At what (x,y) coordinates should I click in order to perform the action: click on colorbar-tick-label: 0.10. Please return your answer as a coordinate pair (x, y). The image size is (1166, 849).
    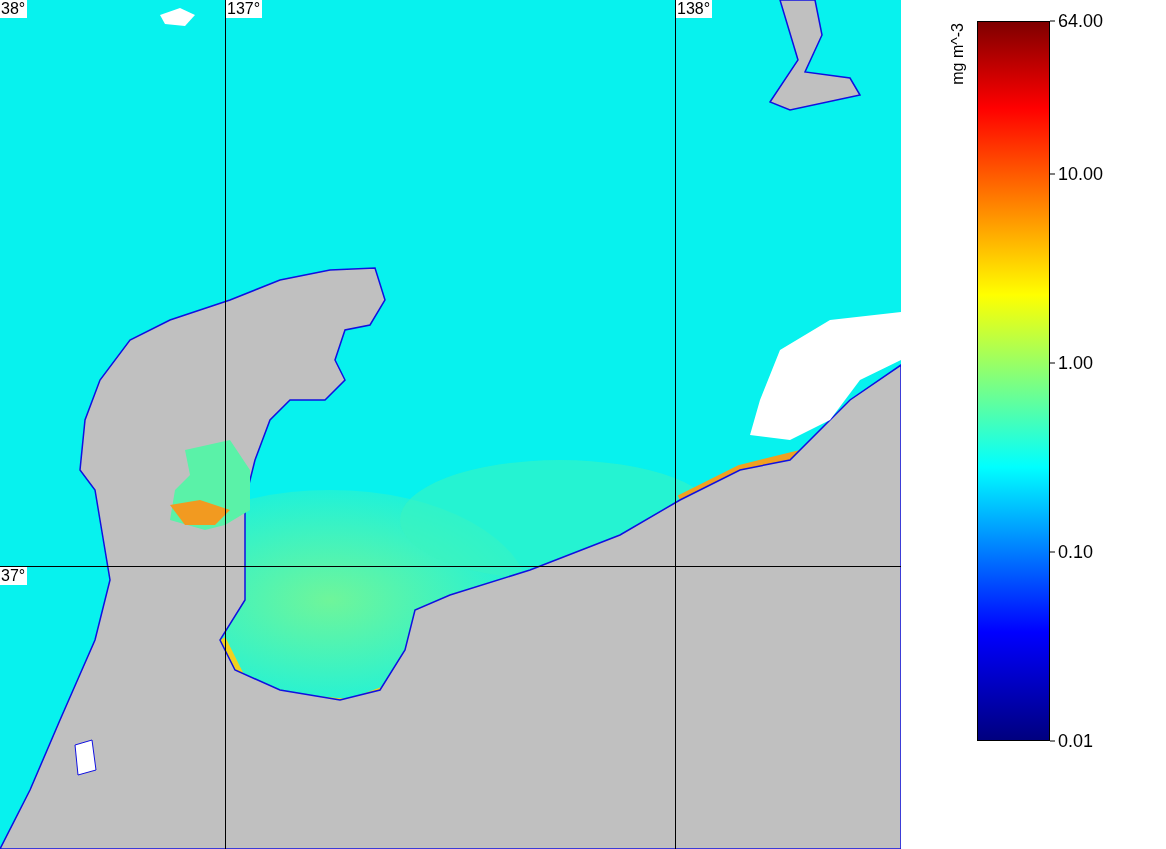
    Looking at the image, I should click on (1072, 552).